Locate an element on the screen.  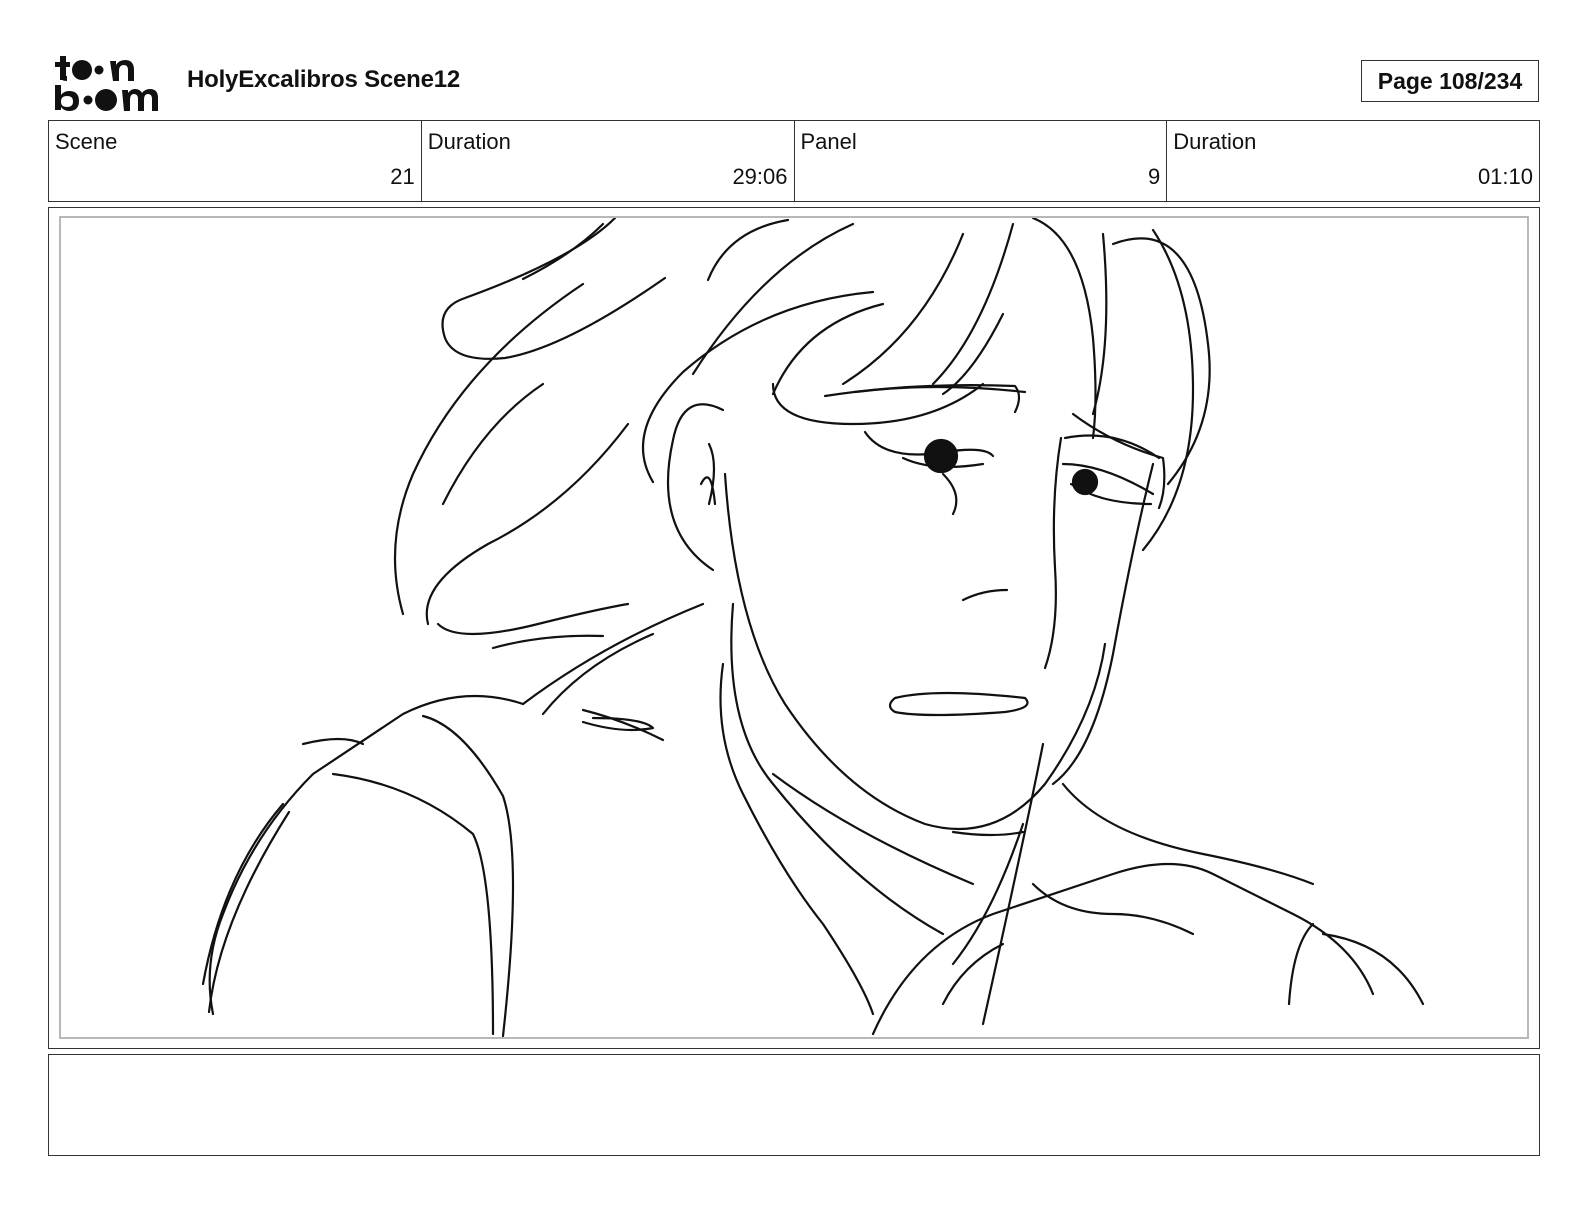
panel-value: 9 is located at coordinates (1154, 176).